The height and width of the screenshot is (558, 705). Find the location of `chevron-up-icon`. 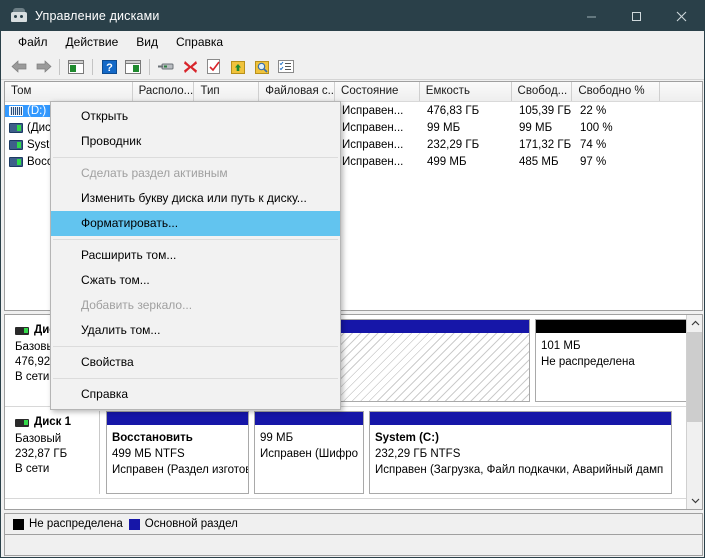

chevron-up-icon is located at coordinates (694, 323).